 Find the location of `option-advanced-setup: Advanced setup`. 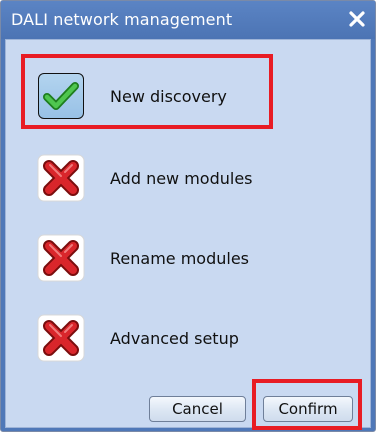

option-advanced-setup: Advanced setup is located at coordinates (185, 338).